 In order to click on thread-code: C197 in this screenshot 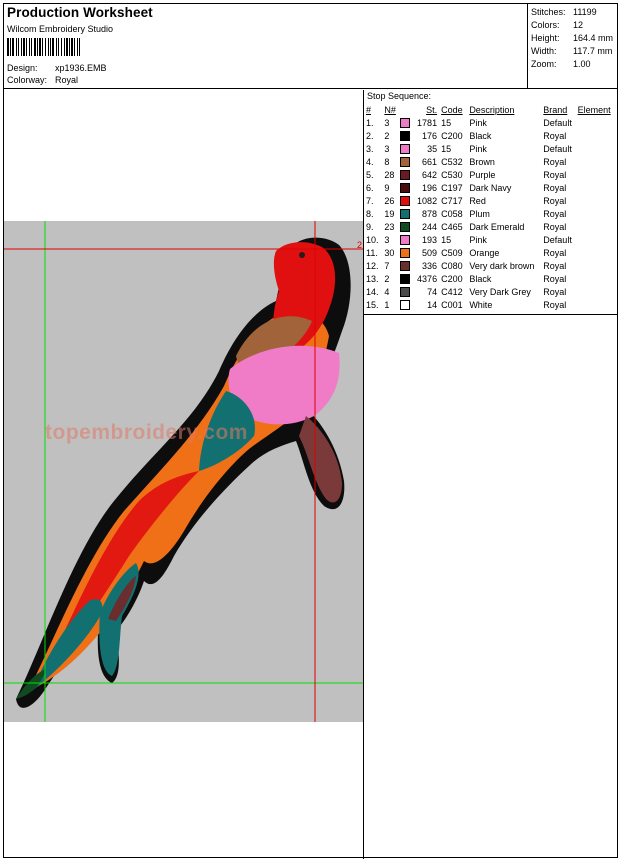, I will do `click(452, 187)`.